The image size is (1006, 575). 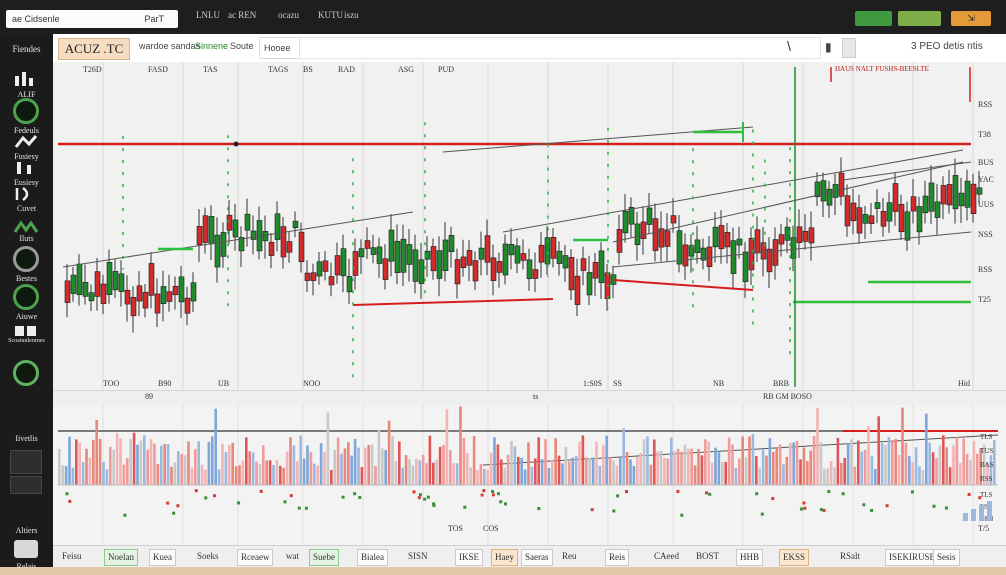 What do you see at coordinates (850, 556) in the screenshot?
I see `bottom-tab-19: RSalt` at bounding box center [850, 556].